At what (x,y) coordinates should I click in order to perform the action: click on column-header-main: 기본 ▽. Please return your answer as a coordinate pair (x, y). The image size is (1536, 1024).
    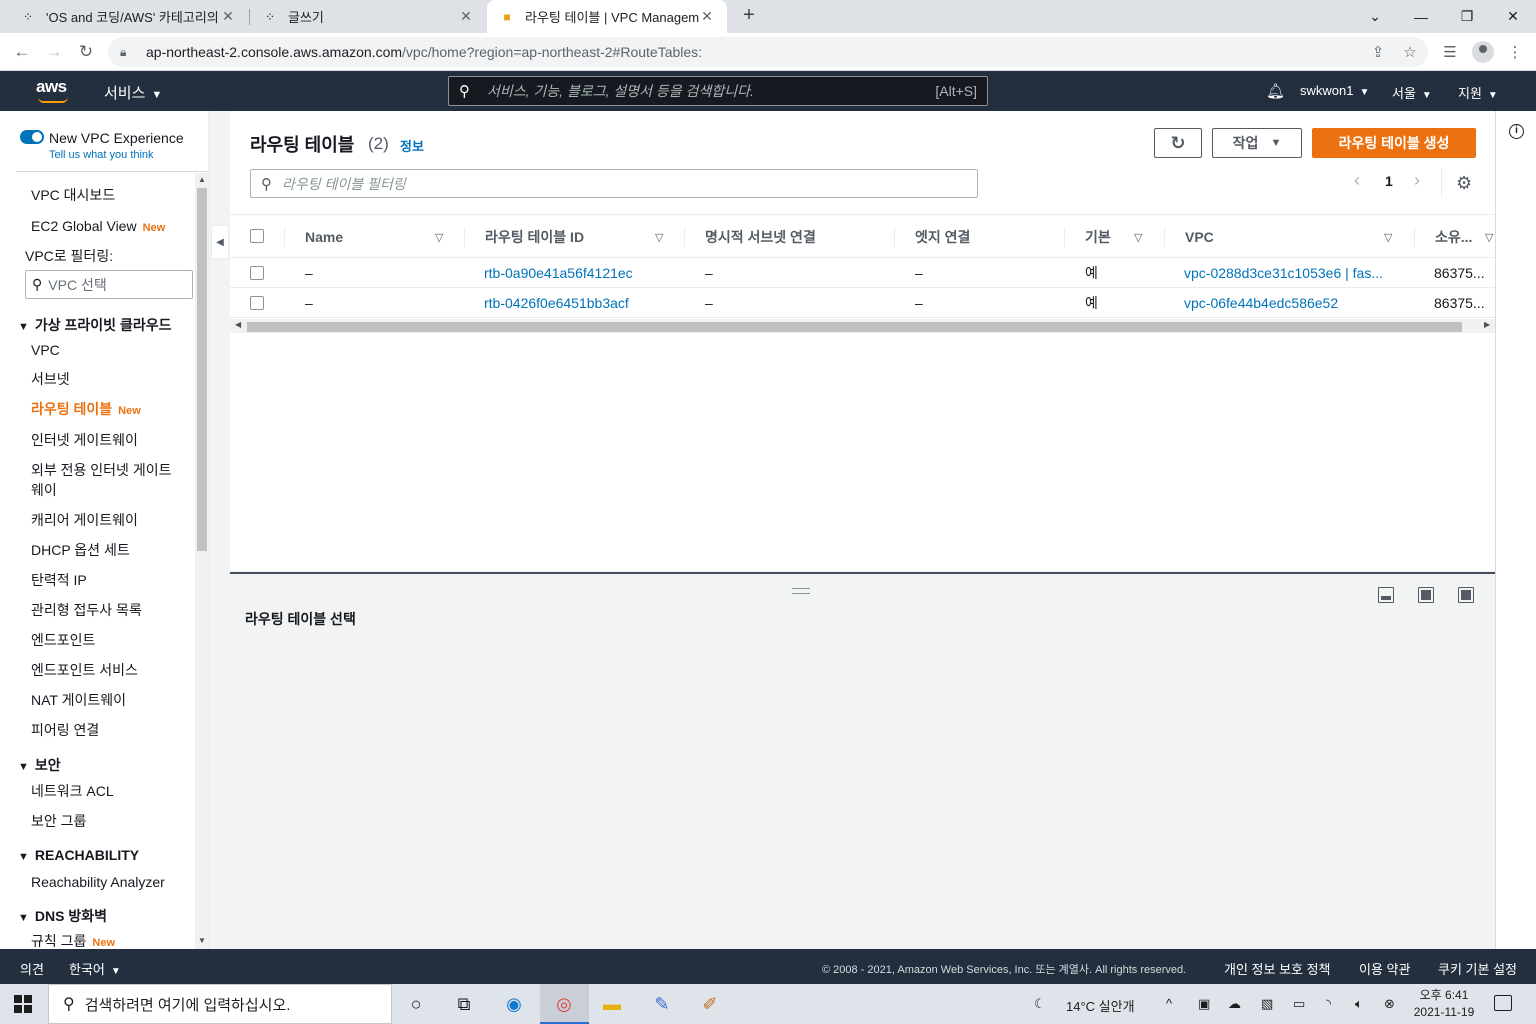
    Looking at the image, I should click on (1125, 237).